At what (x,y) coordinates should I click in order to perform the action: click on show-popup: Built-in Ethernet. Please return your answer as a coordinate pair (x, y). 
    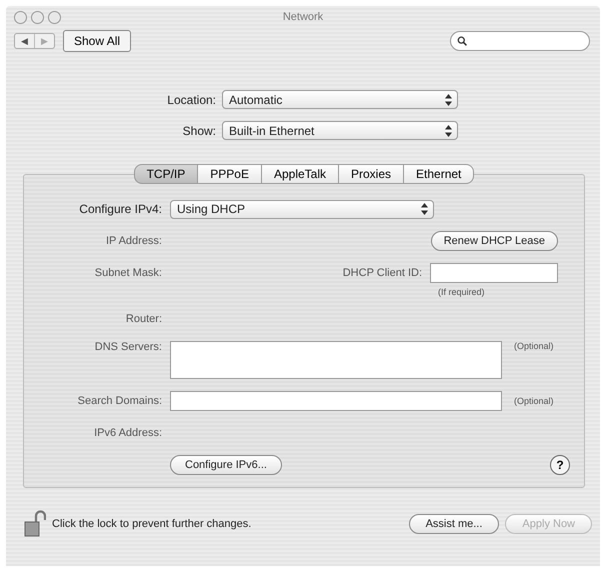
    Looking at the image, I should click on (340, 130).